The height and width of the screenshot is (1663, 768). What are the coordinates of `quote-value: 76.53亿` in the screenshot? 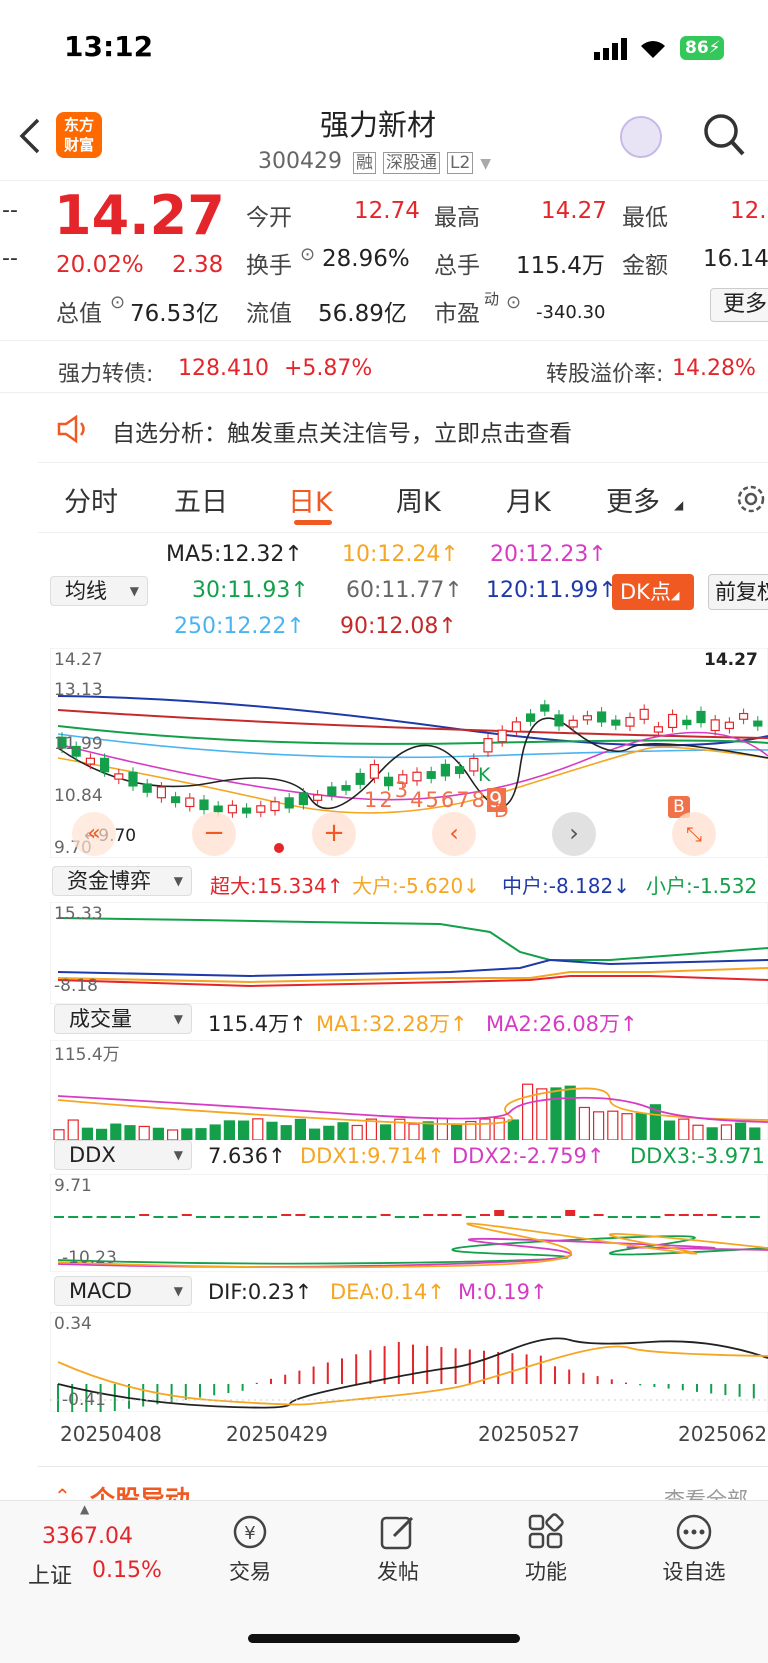 It's located at (174, 314).